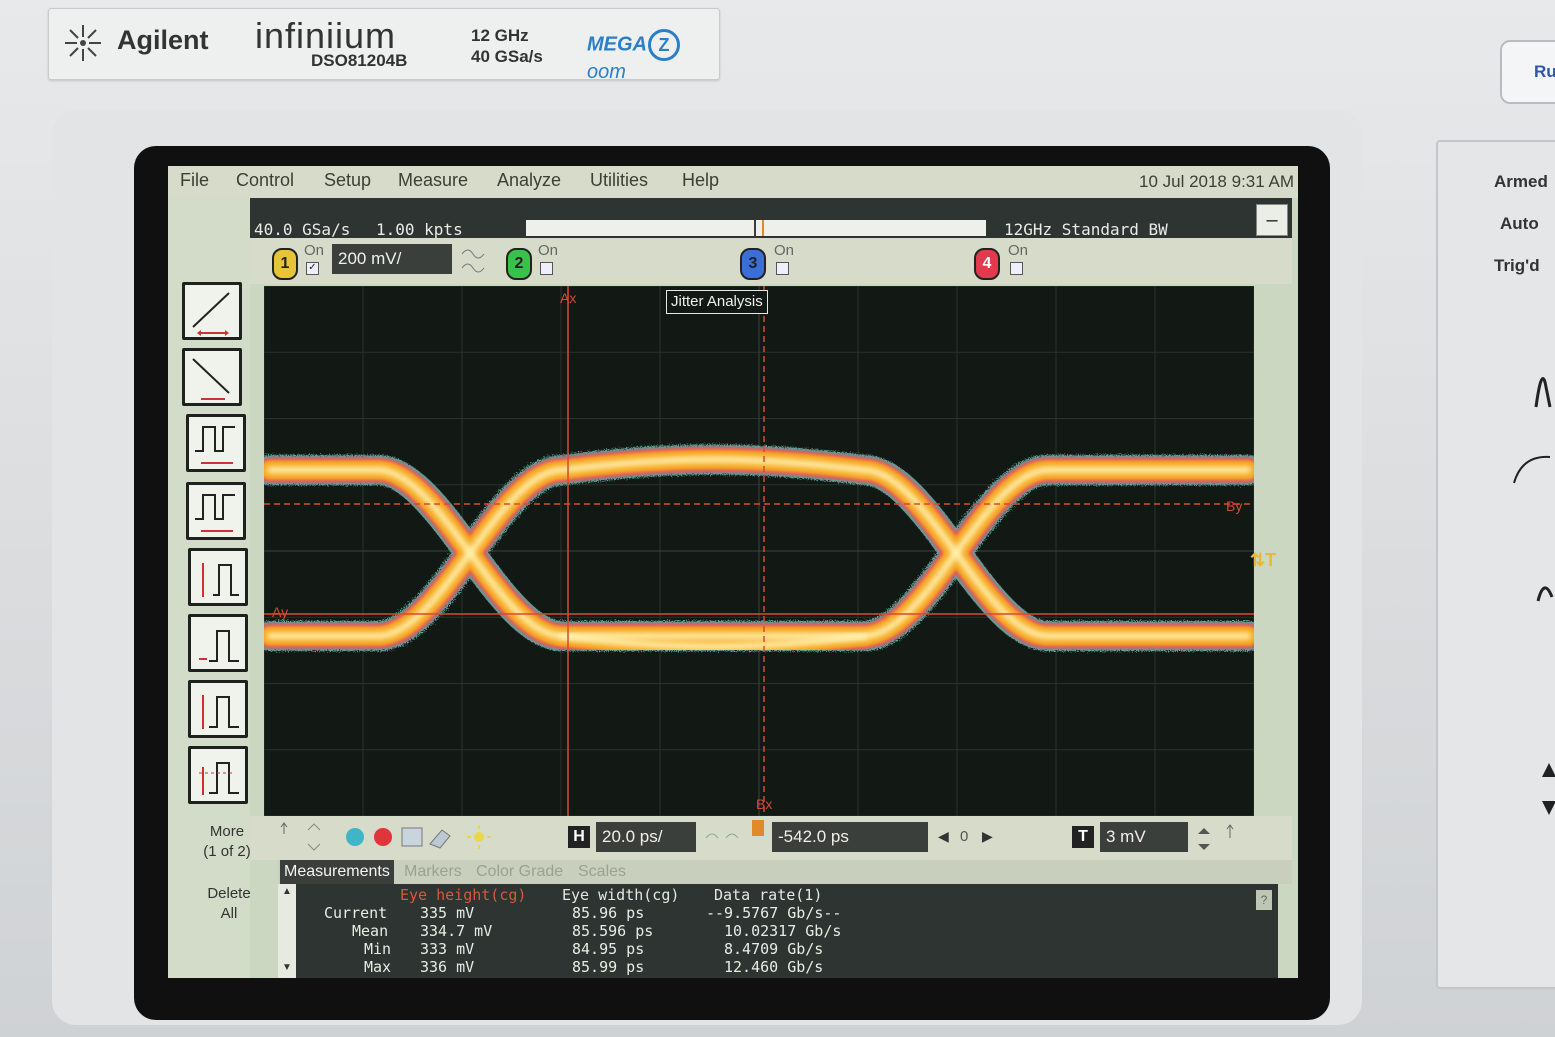 This screenshot has height=1037, width=1555. I want to click on marker-bx-label: Bx, so click(764, 804).